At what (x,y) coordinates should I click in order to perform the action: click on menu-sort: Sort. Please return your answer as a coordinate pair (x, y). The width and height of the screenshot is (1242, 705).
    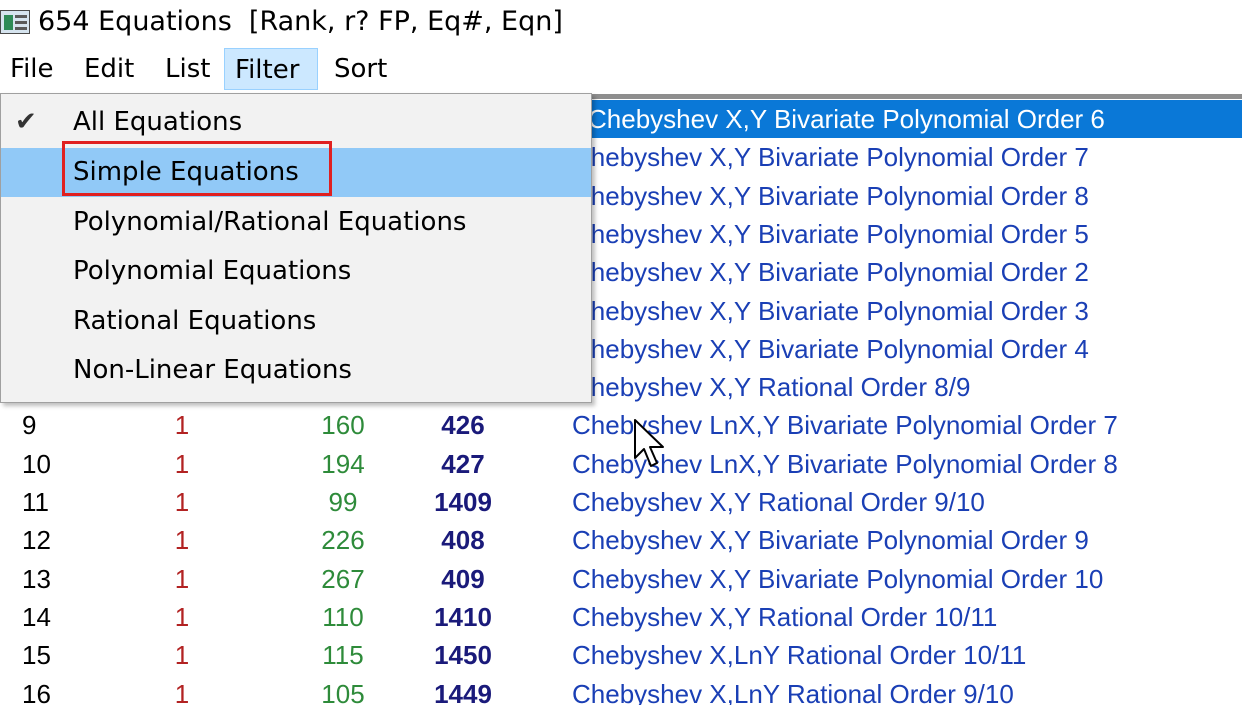
    Looking at the image, I should click on (360, 69).